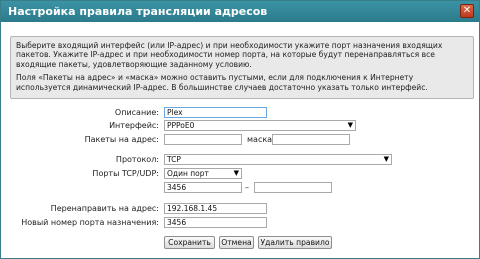 The image size is (480, 259). I want to click on redirect-address-input: 192.168.1.45, so click(215, 208).